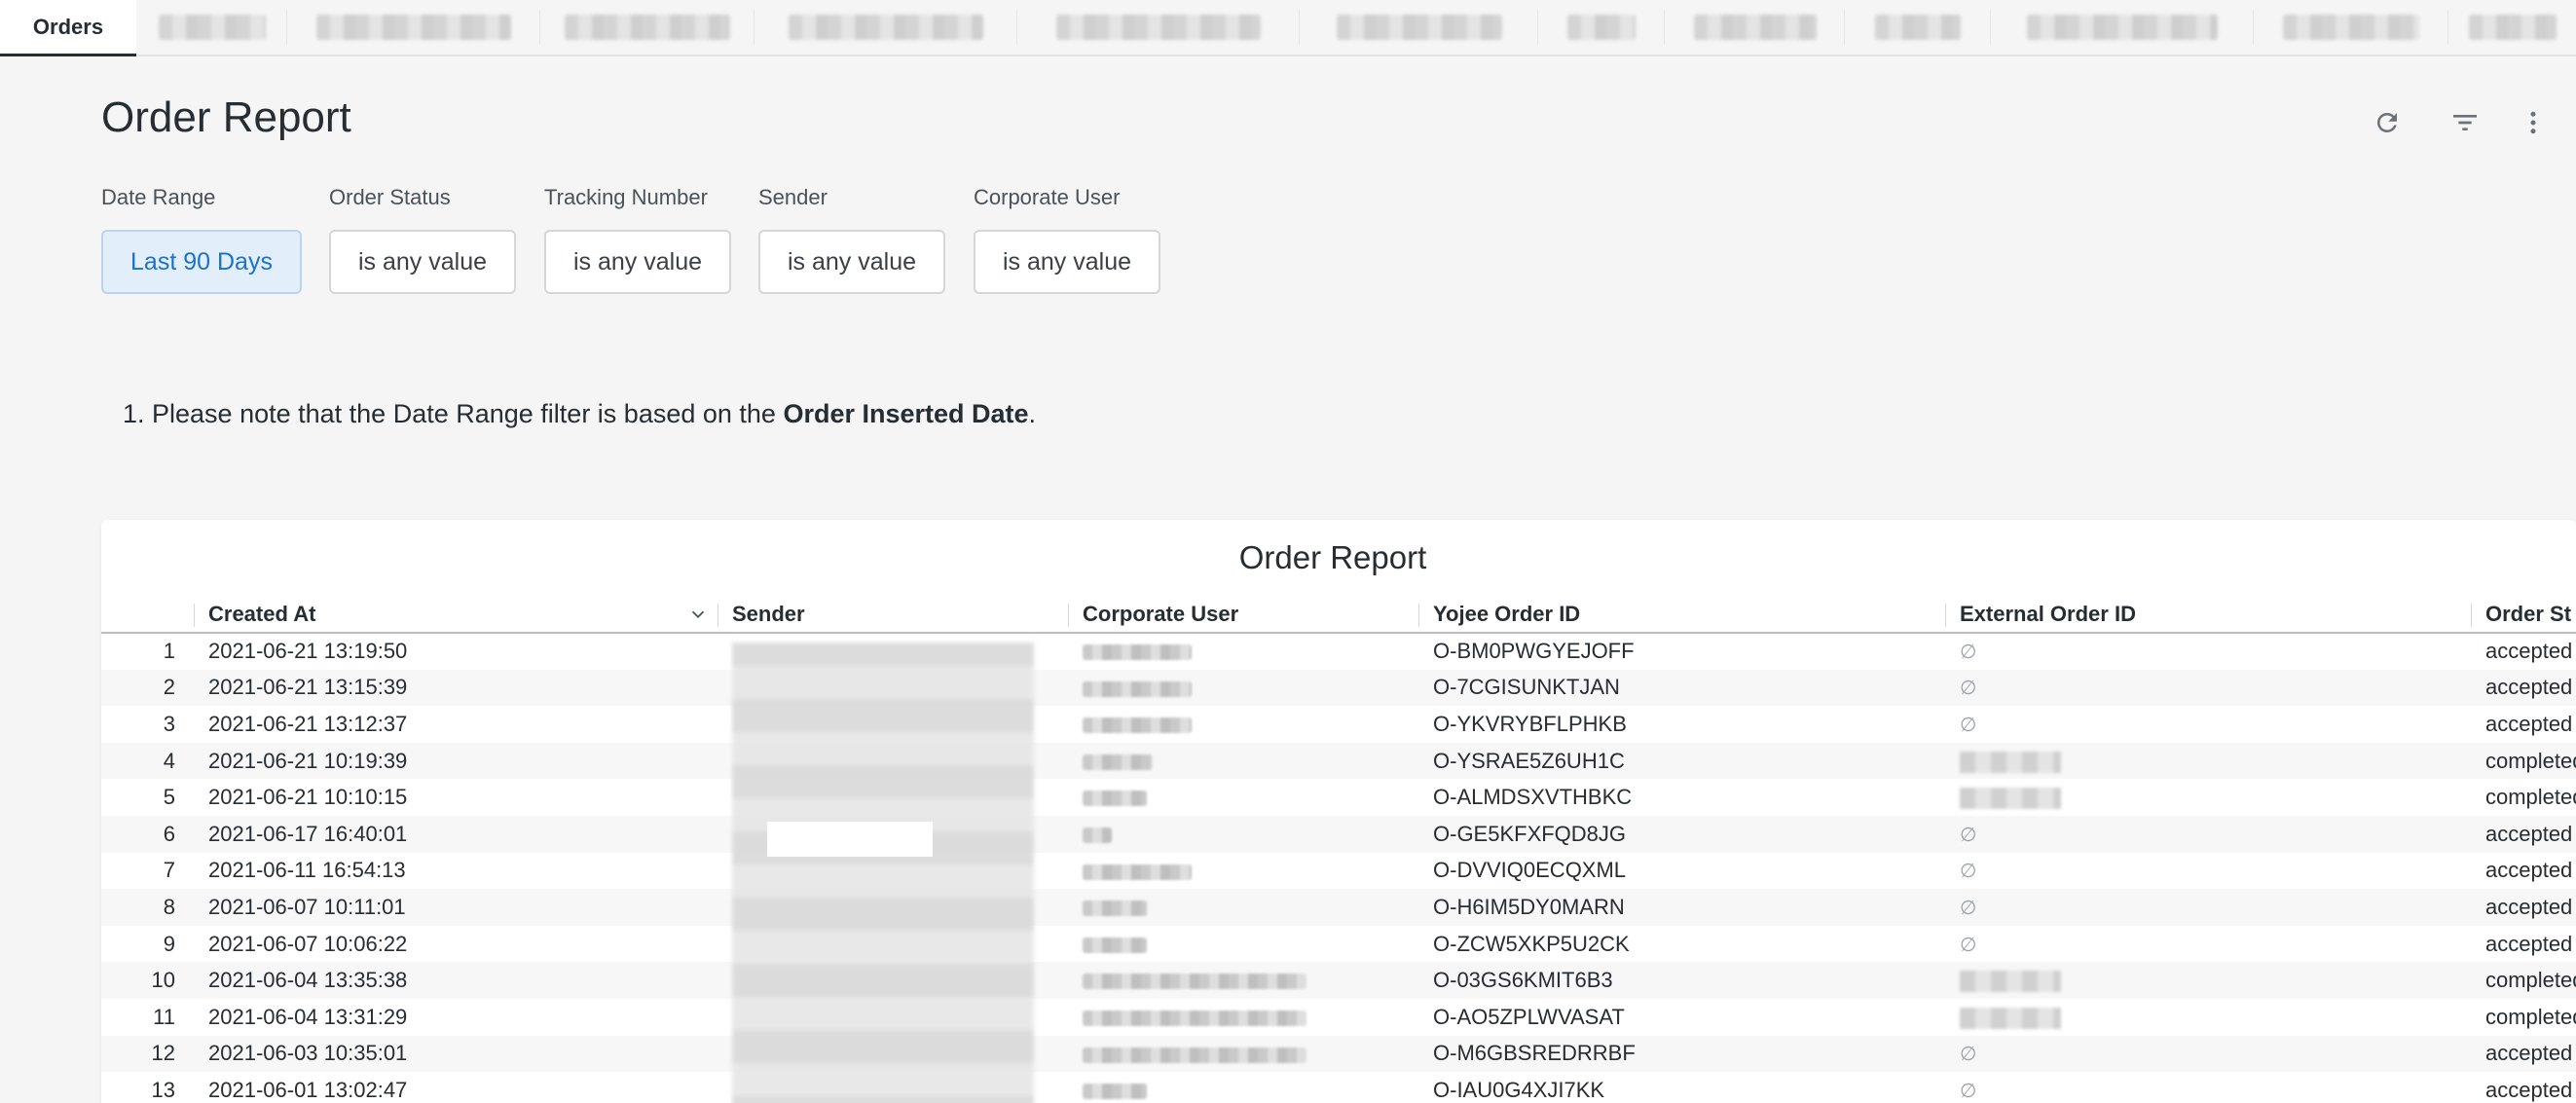  I want to click on date-range-filter-button: Last 90 Days, so click(201, 262).